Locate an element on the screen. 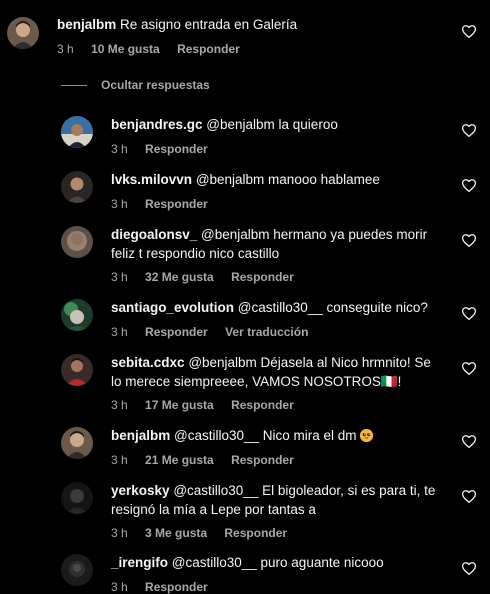 This screenshot has width=490, height=594. divider-line is located at coordinates (74, 85).